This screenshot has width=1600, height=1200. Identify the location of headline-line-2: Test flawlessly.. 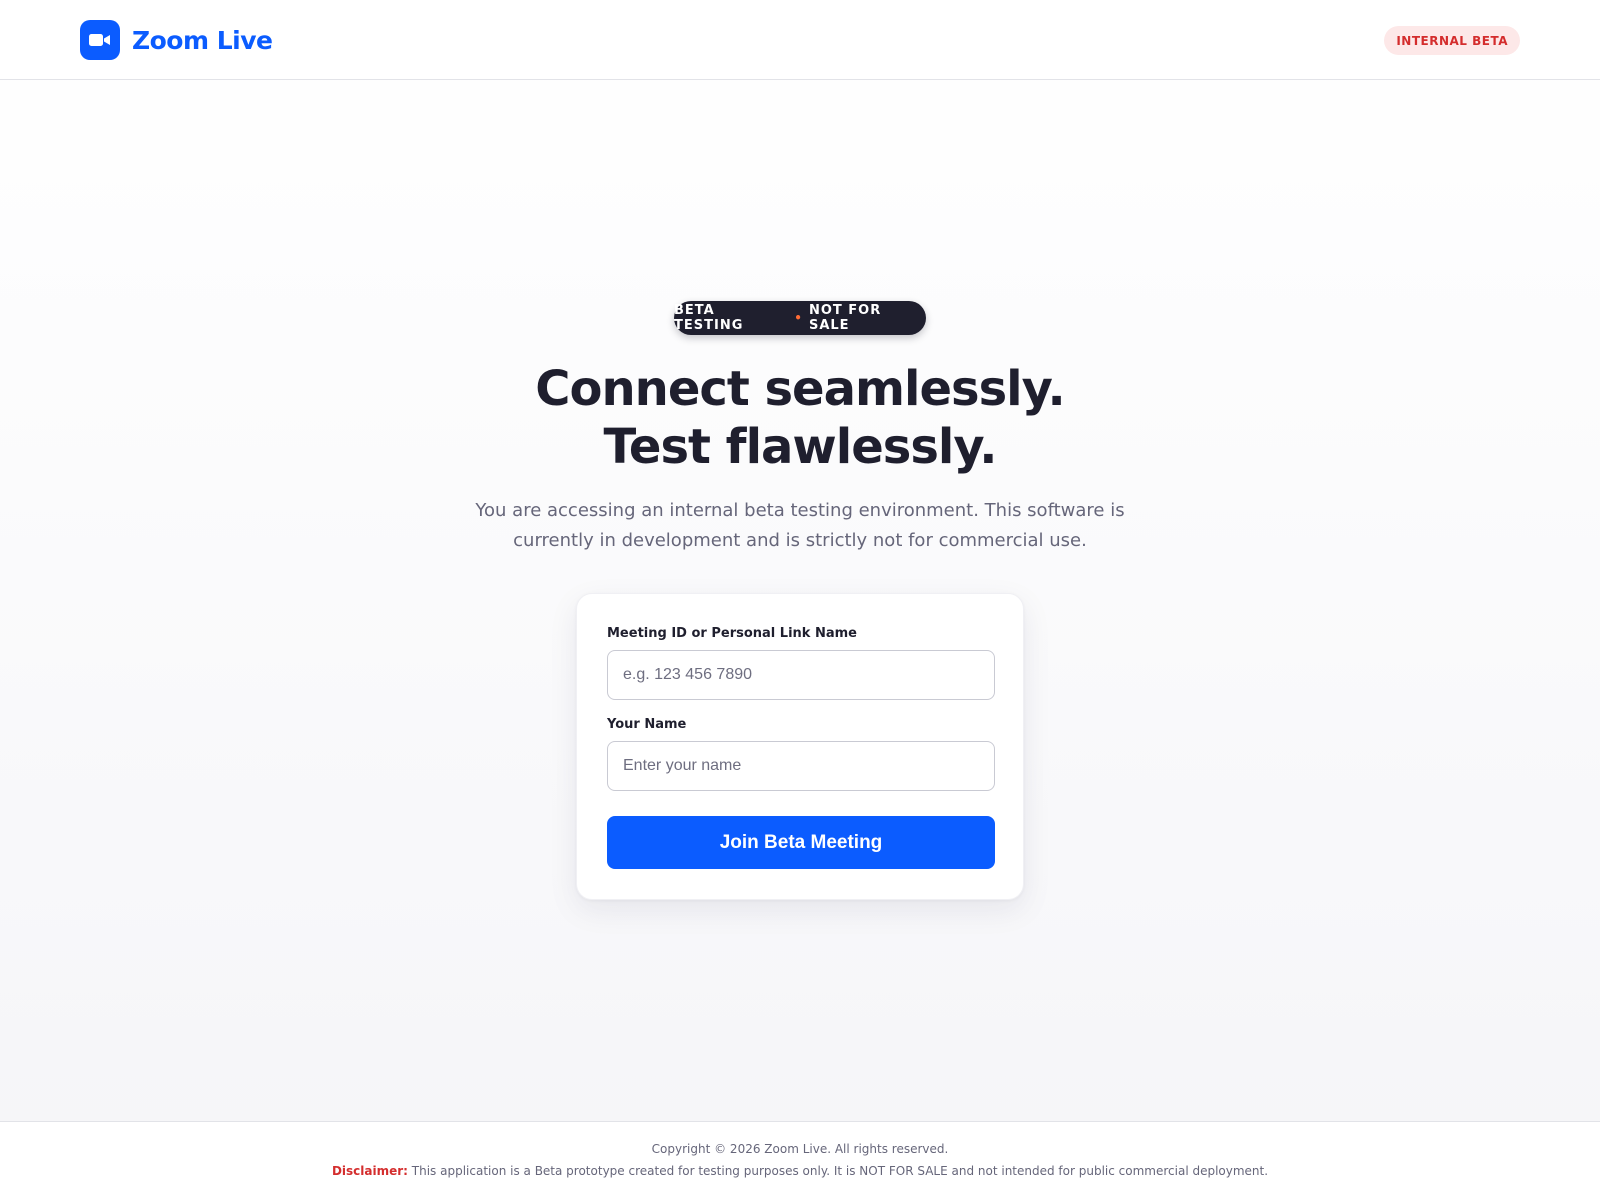
(800, 447).